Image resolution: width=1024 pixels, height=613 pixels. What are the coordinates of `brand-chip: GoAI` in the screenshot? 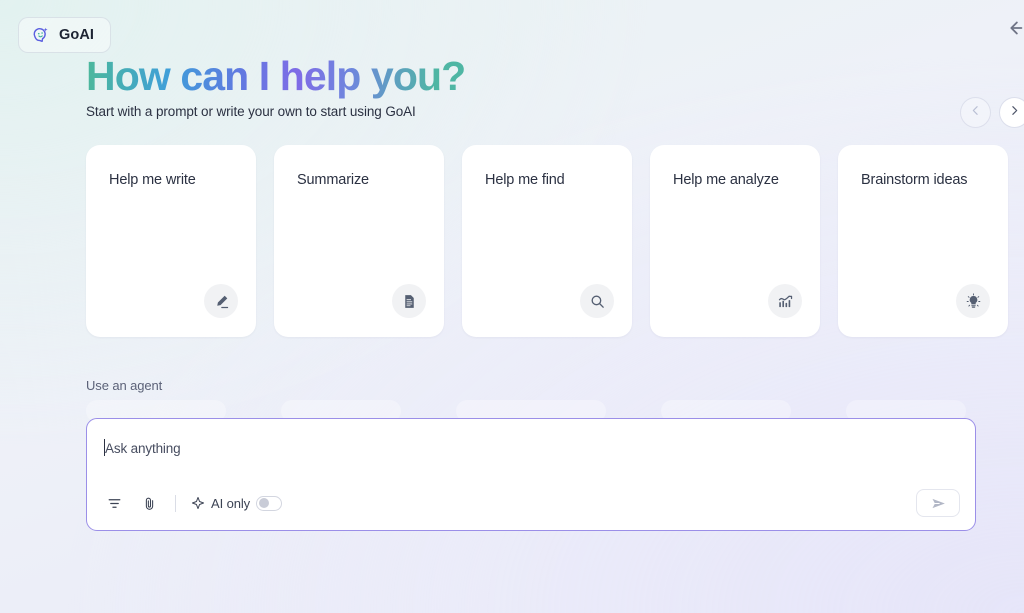 It's located at (65, 35).